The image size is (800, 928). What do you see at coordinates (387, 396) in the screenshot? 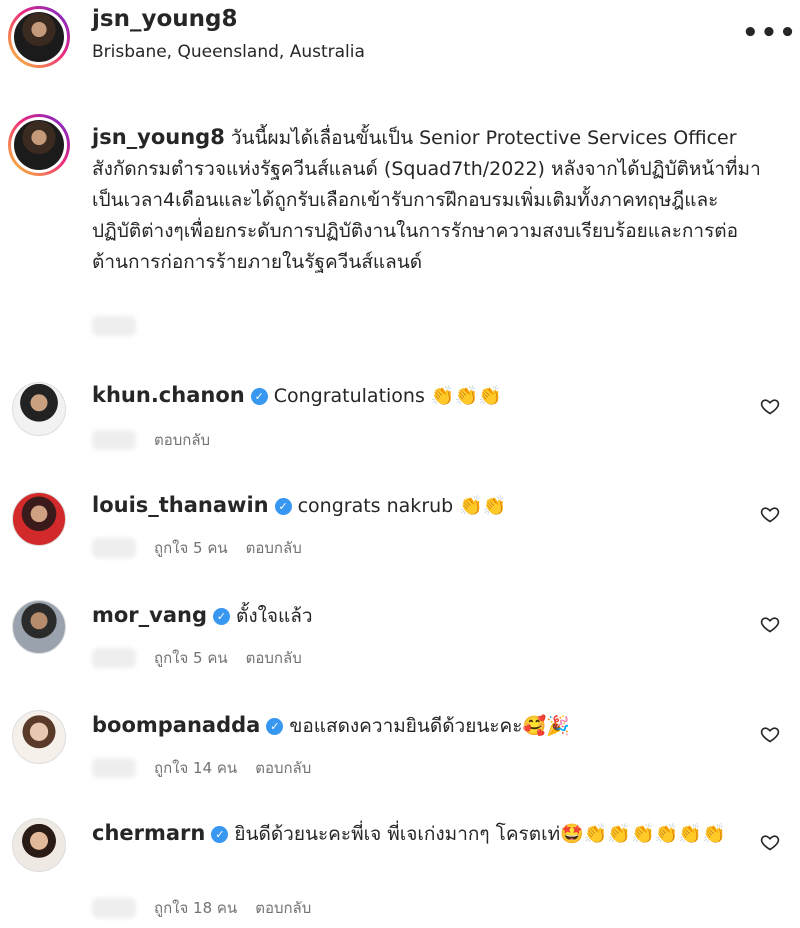
I see `comment-text: Congratulations 👏👏👏` at bounding box center [387, 396].